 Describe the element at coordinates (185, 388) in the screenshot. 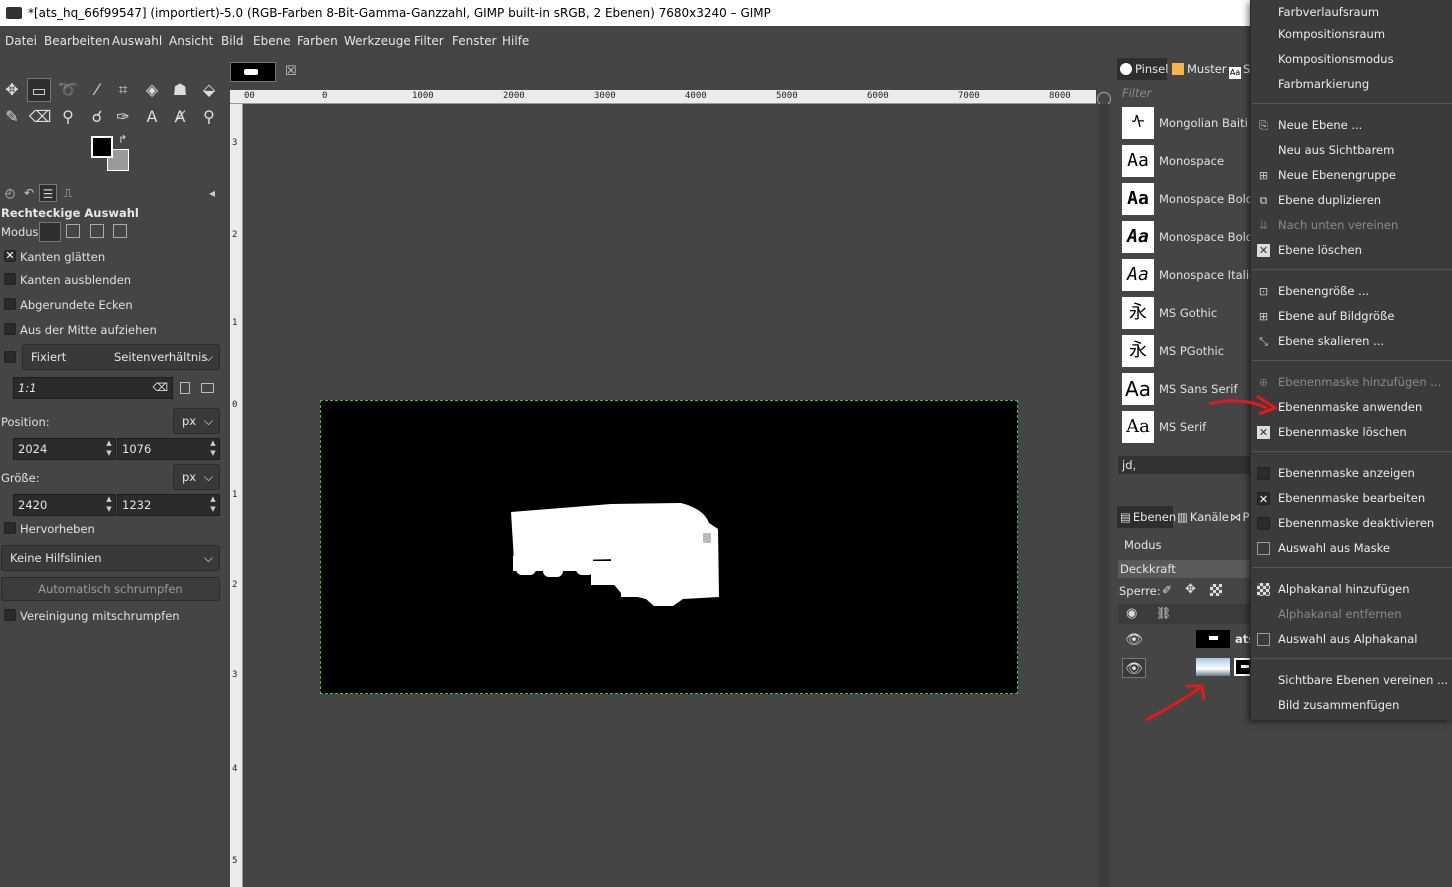

I see `portrait-icon` at that location.